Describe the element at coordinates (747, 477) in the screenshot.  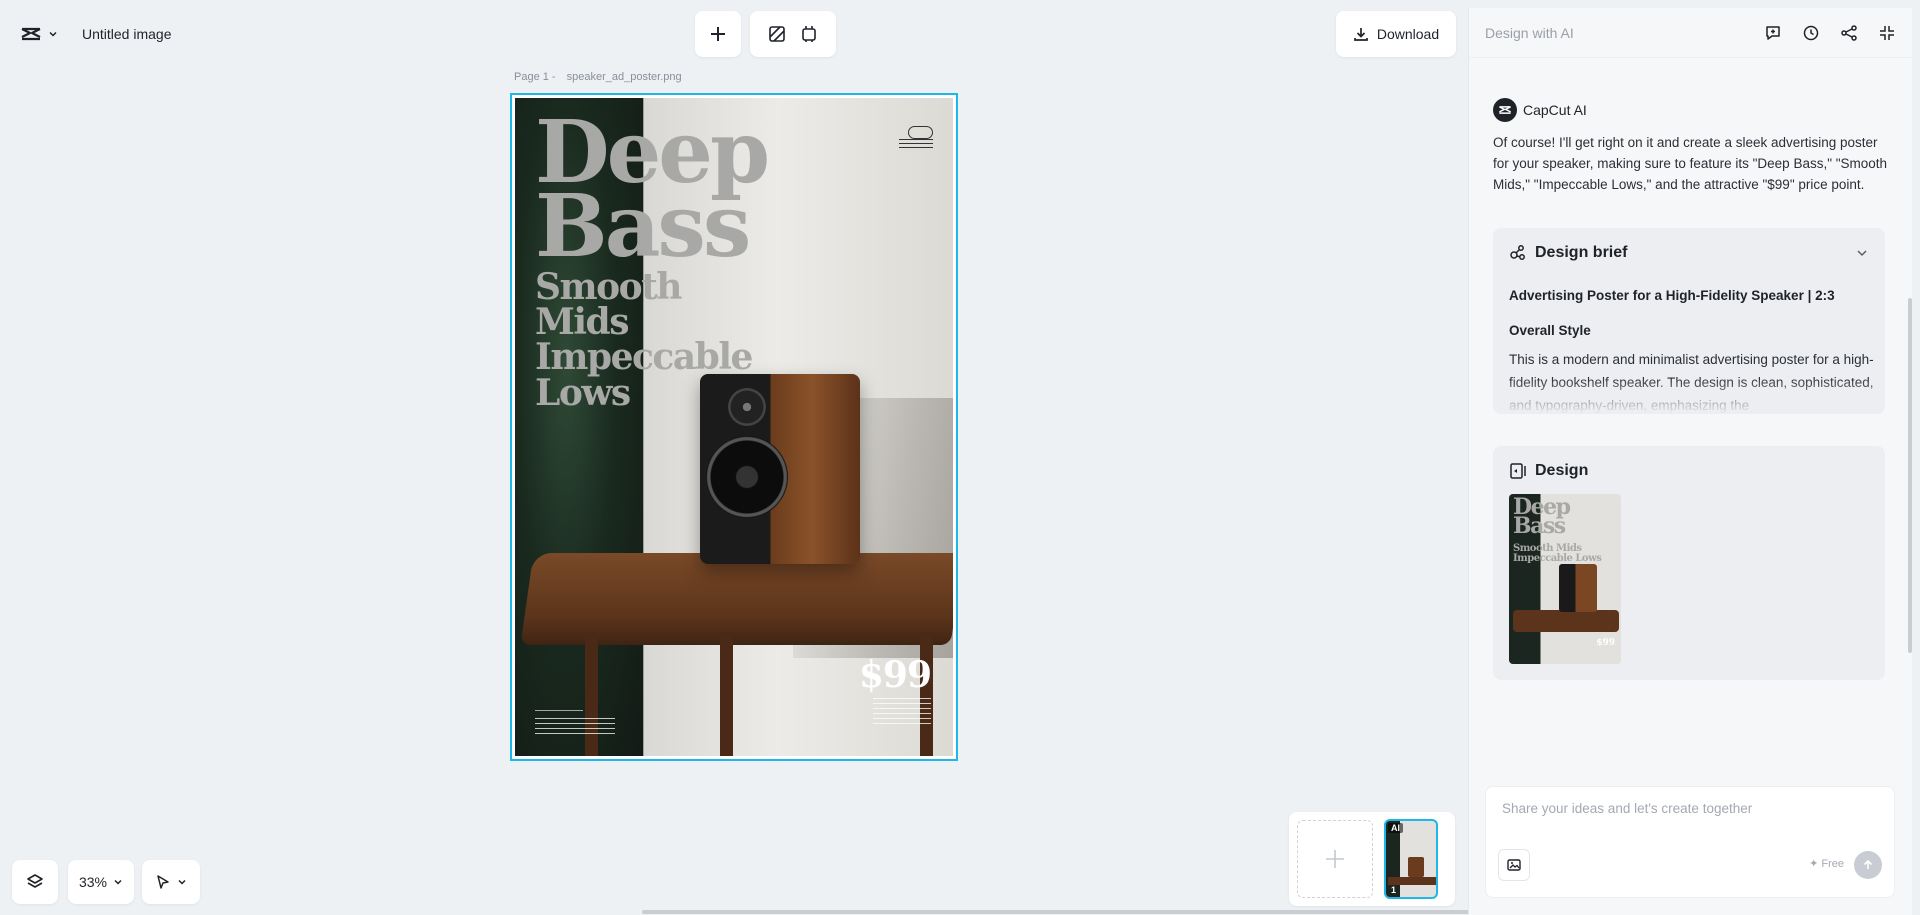
I see `speaker-woofer` at that location.